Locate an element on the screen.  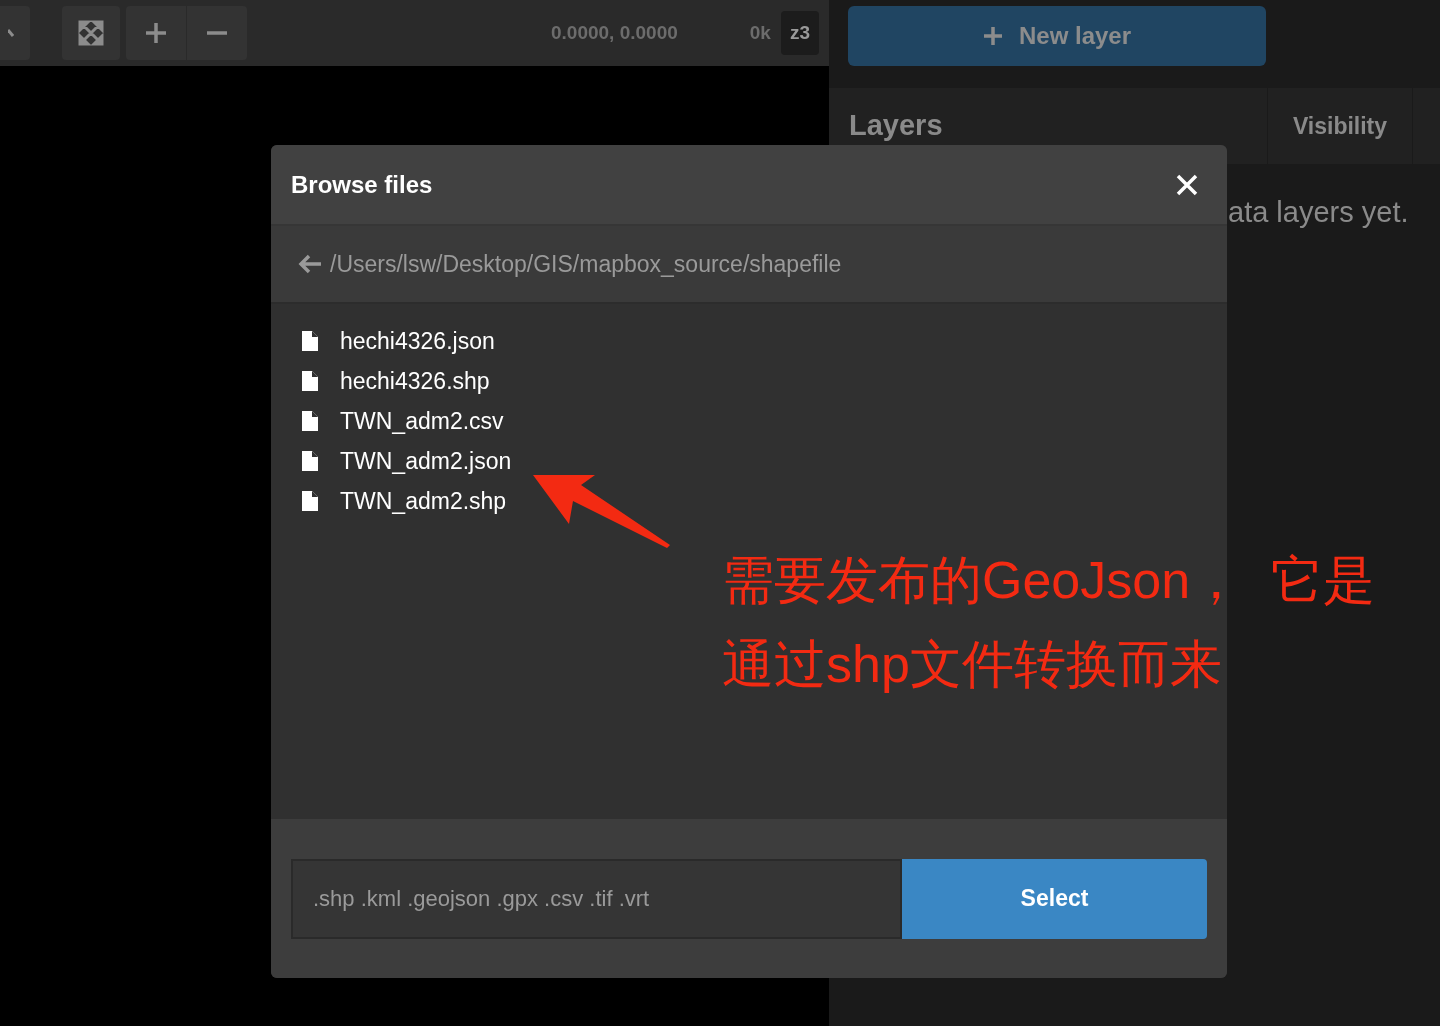
file-name: TWN_adm2.json is located at coordinates (426, 461).